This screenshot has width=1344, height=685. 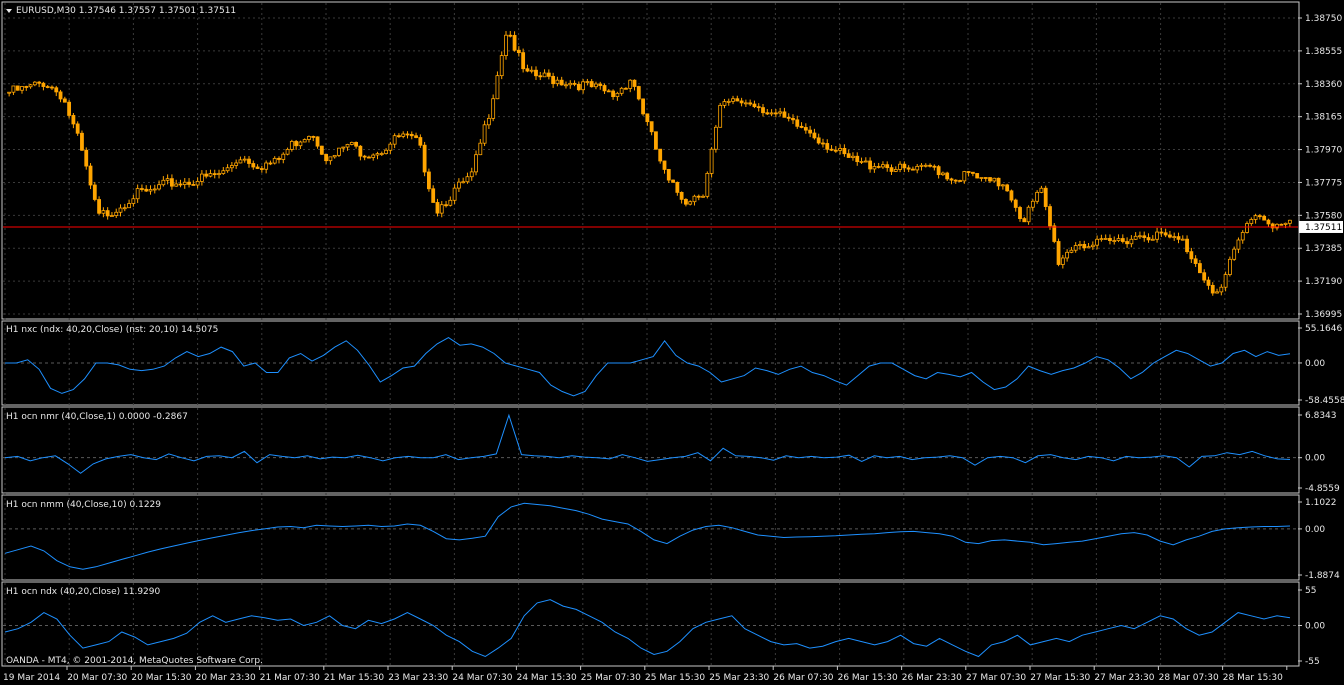 What do you see at coordinates (1323, 315) in the screenshot?
I see `y-tick-label: 1.36995` at bounding box center [1323, 315].